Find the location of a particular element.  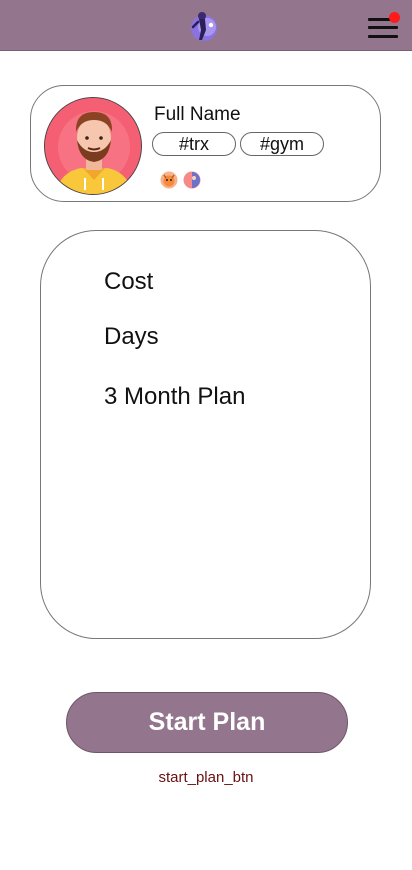

start-plan-caption: start_plan_btn is located at coordinates (206, 777).